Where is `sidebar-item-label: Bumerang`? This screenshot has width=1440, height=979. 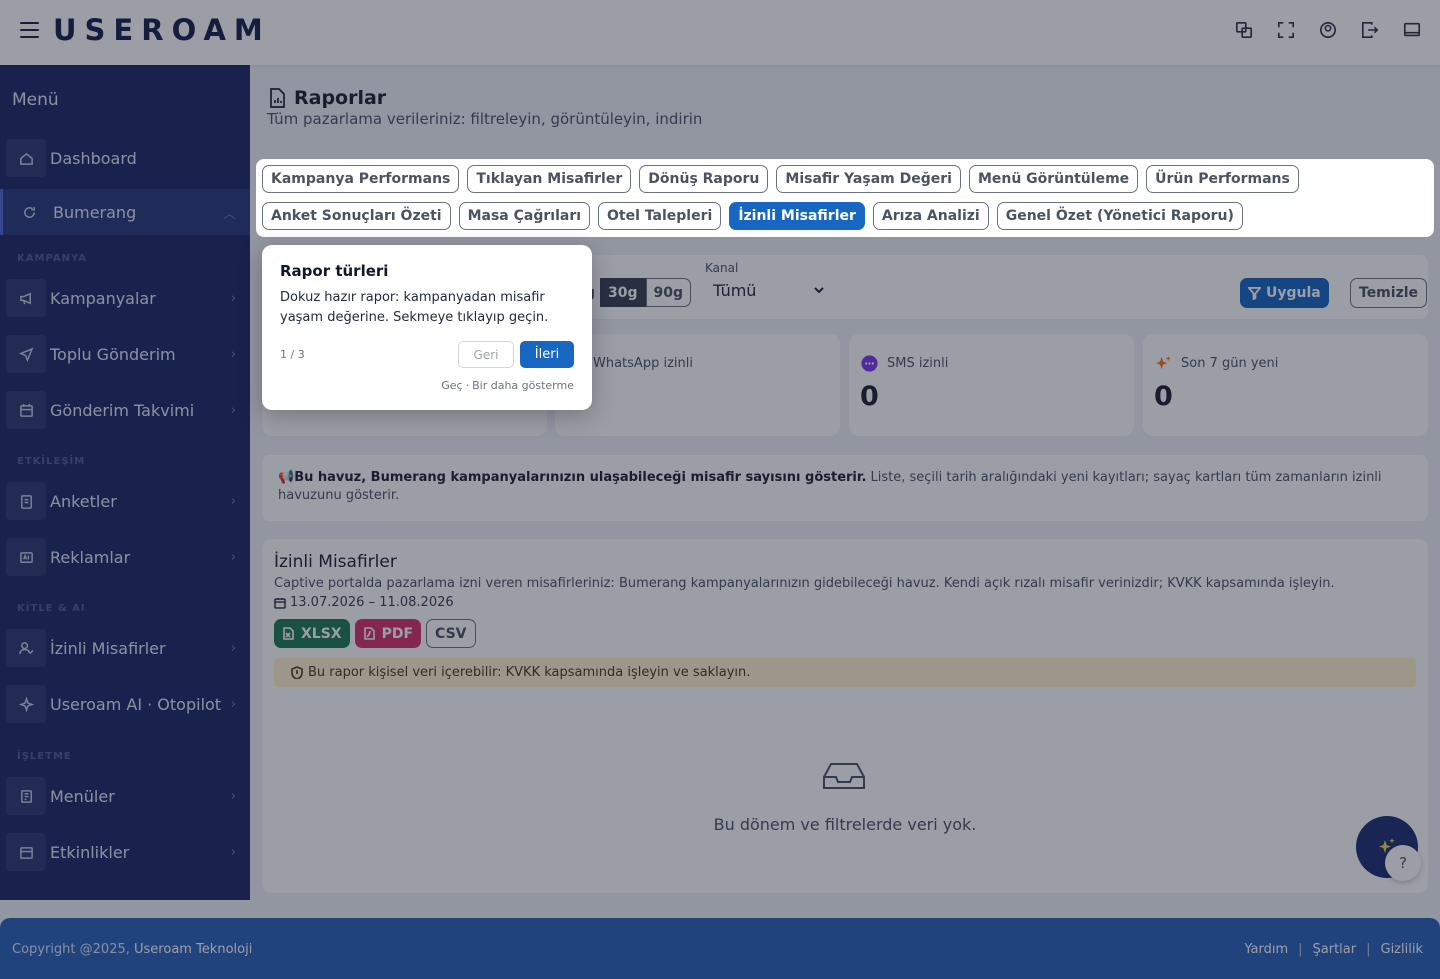
sidebar-item-label: Bumerang is located at coordinates (95, 212).